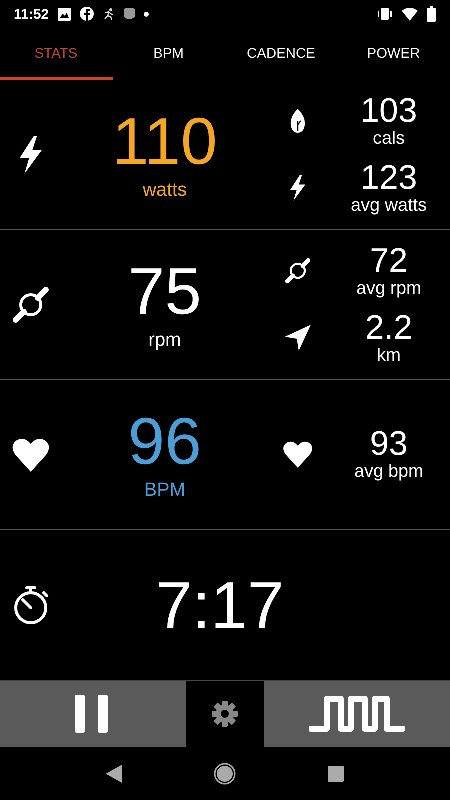 This screenshot has height=800, width=450. Describe the element at coordinates (389, 111) in the screenshot. I see `stat-value: 103` at that location.